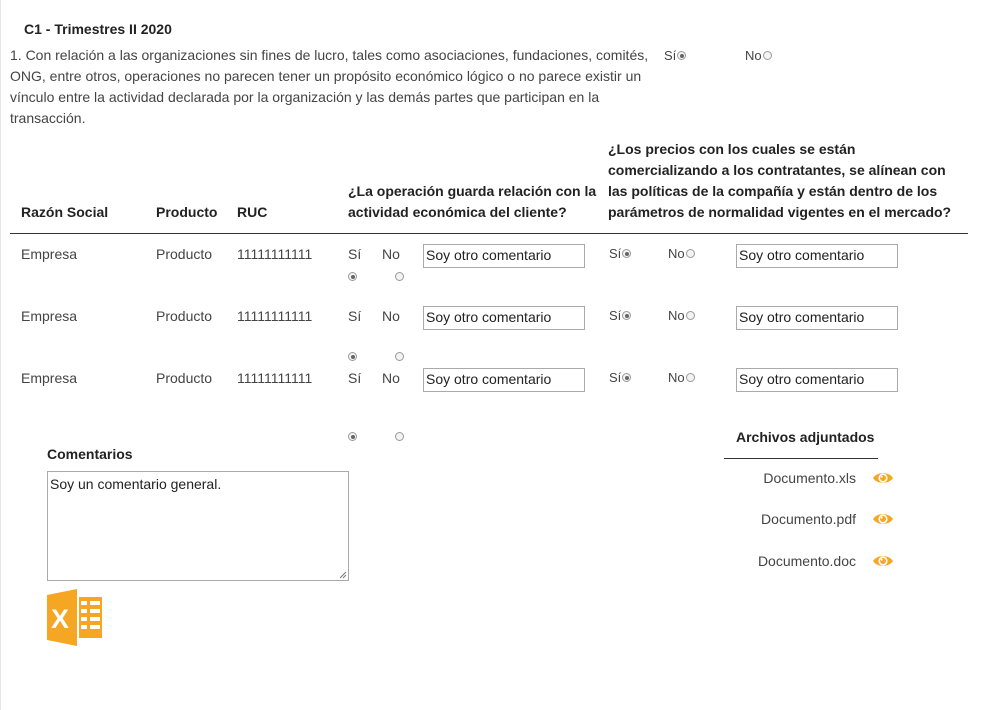 The width and height of the screenshot is (993, 710). What do you see at coordinates (65, 212) in the screenshot?
I see `header-razon-social: Razón Social` at bounding box center [65, 212].